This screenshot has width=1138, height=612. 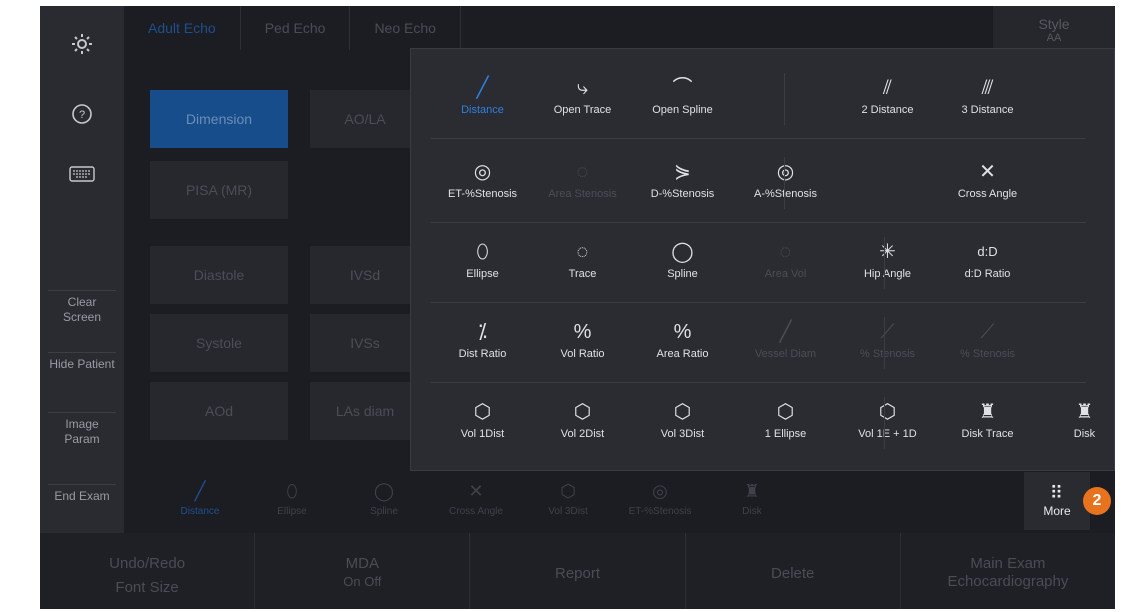 I want to click on measure-tool-hip-angle: ✳ Hip Angle, so click(x=887, y=263).